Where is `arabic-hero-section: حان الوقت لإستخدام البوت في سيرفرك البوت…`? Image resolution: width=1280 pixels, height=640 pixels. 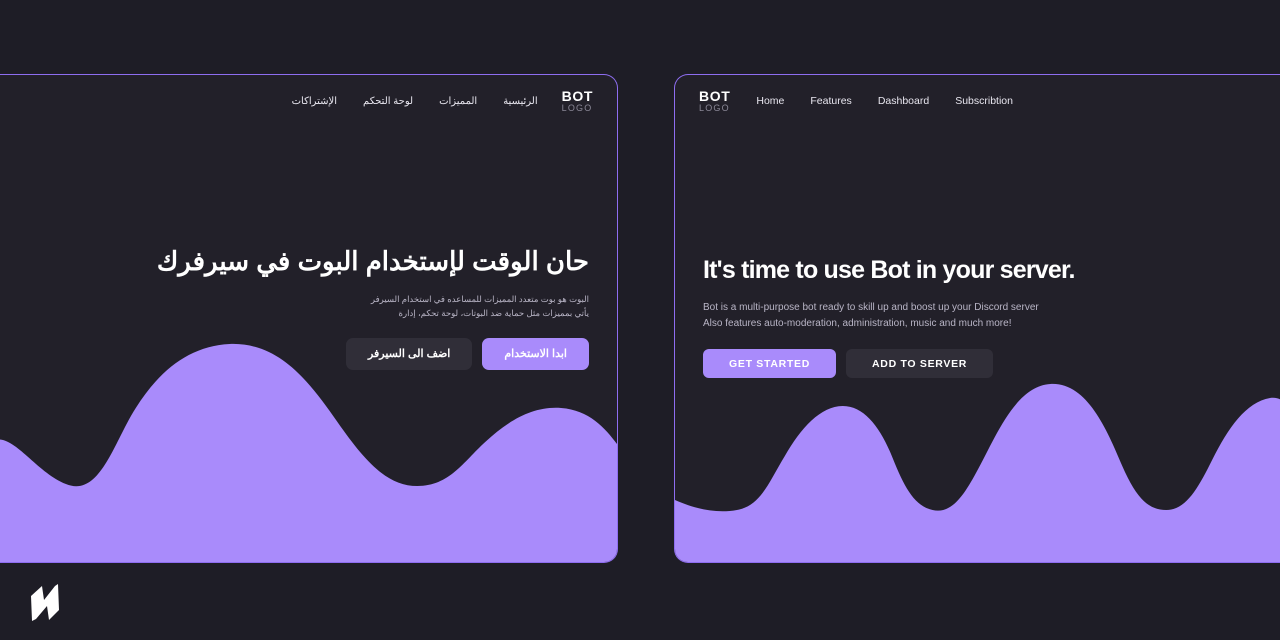 arabic-hero-section: حان الوقت لإستخدام البوت في سيرفرك البوت… is located at coordinates (307, 307).